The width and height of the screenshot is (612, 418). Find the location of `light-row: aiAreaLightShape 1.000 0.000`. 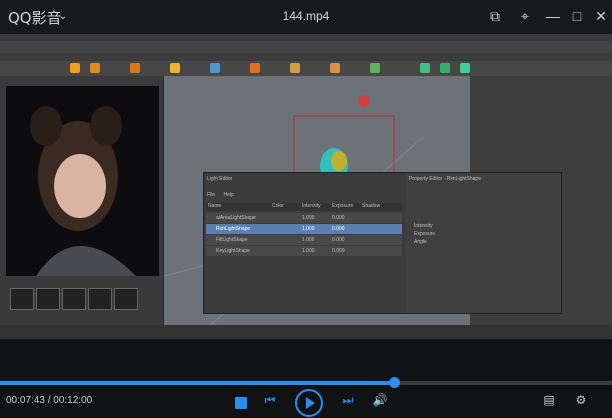

light-row: aiAreaLightShape 1.000 0.000 is located at coordinates (304, 218).